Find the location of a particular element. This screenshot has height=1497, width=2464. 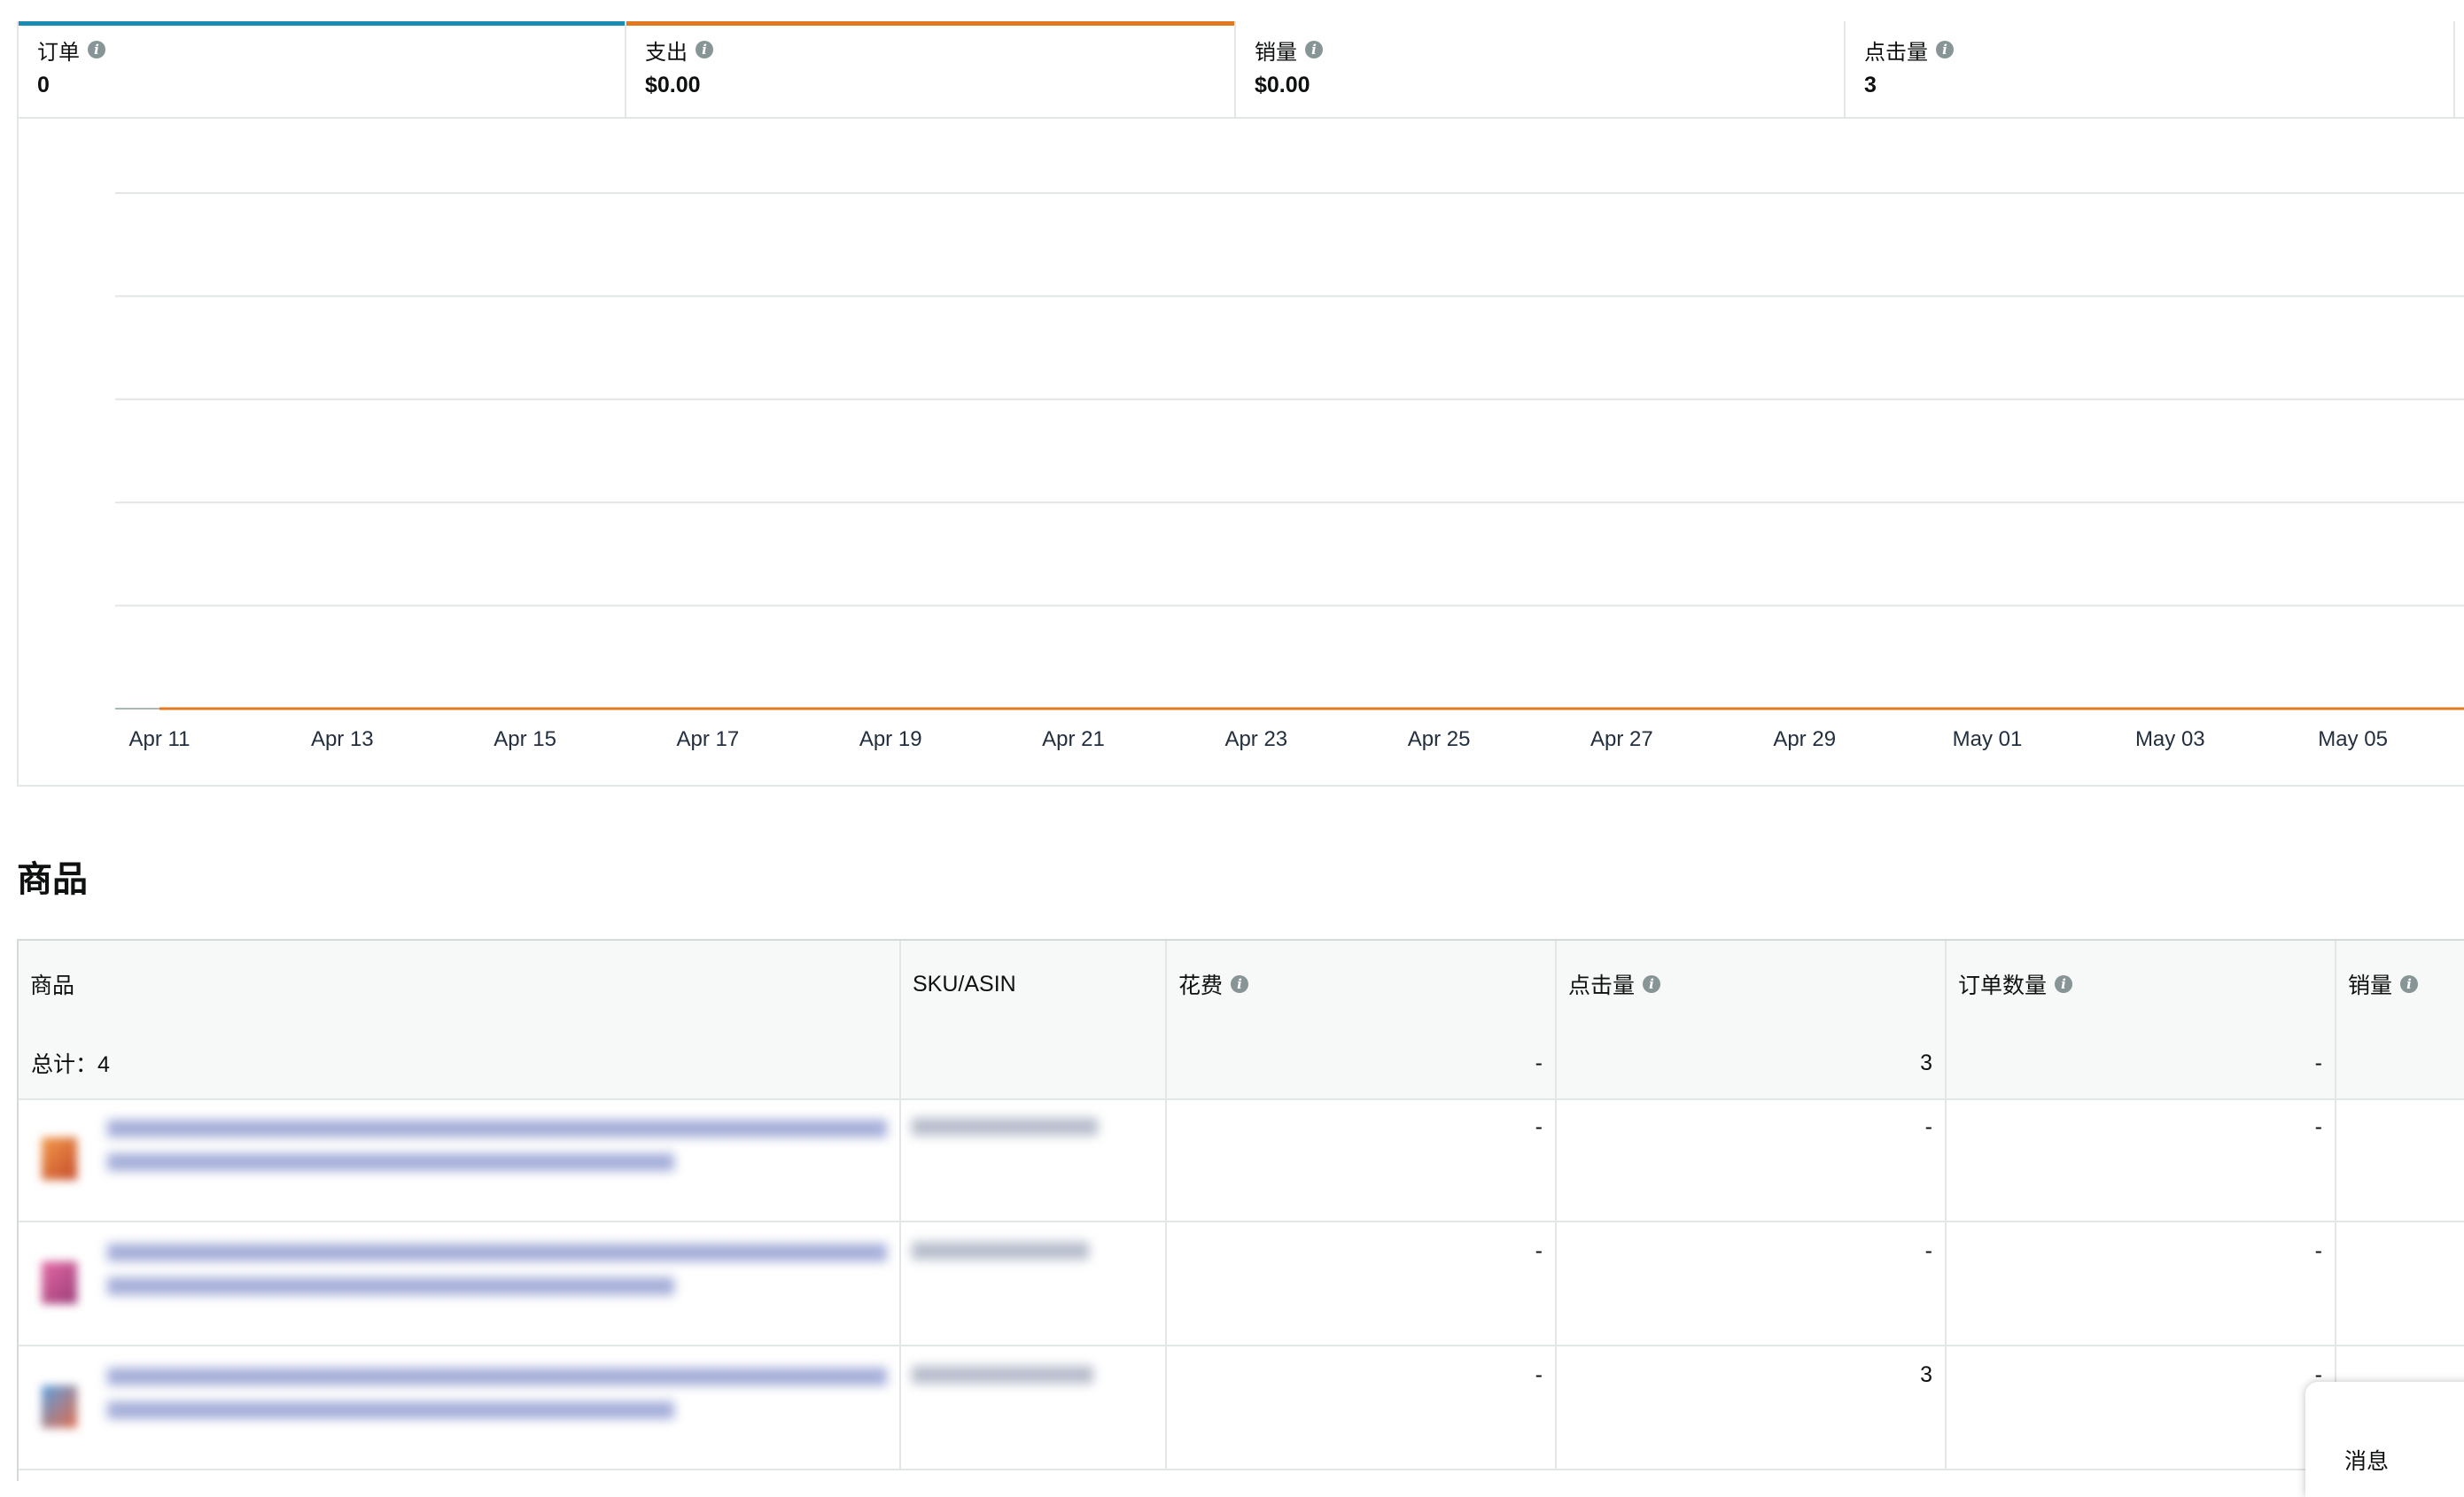

column-header-clicks: 点击量 i is located at coordinates (1752, 984).